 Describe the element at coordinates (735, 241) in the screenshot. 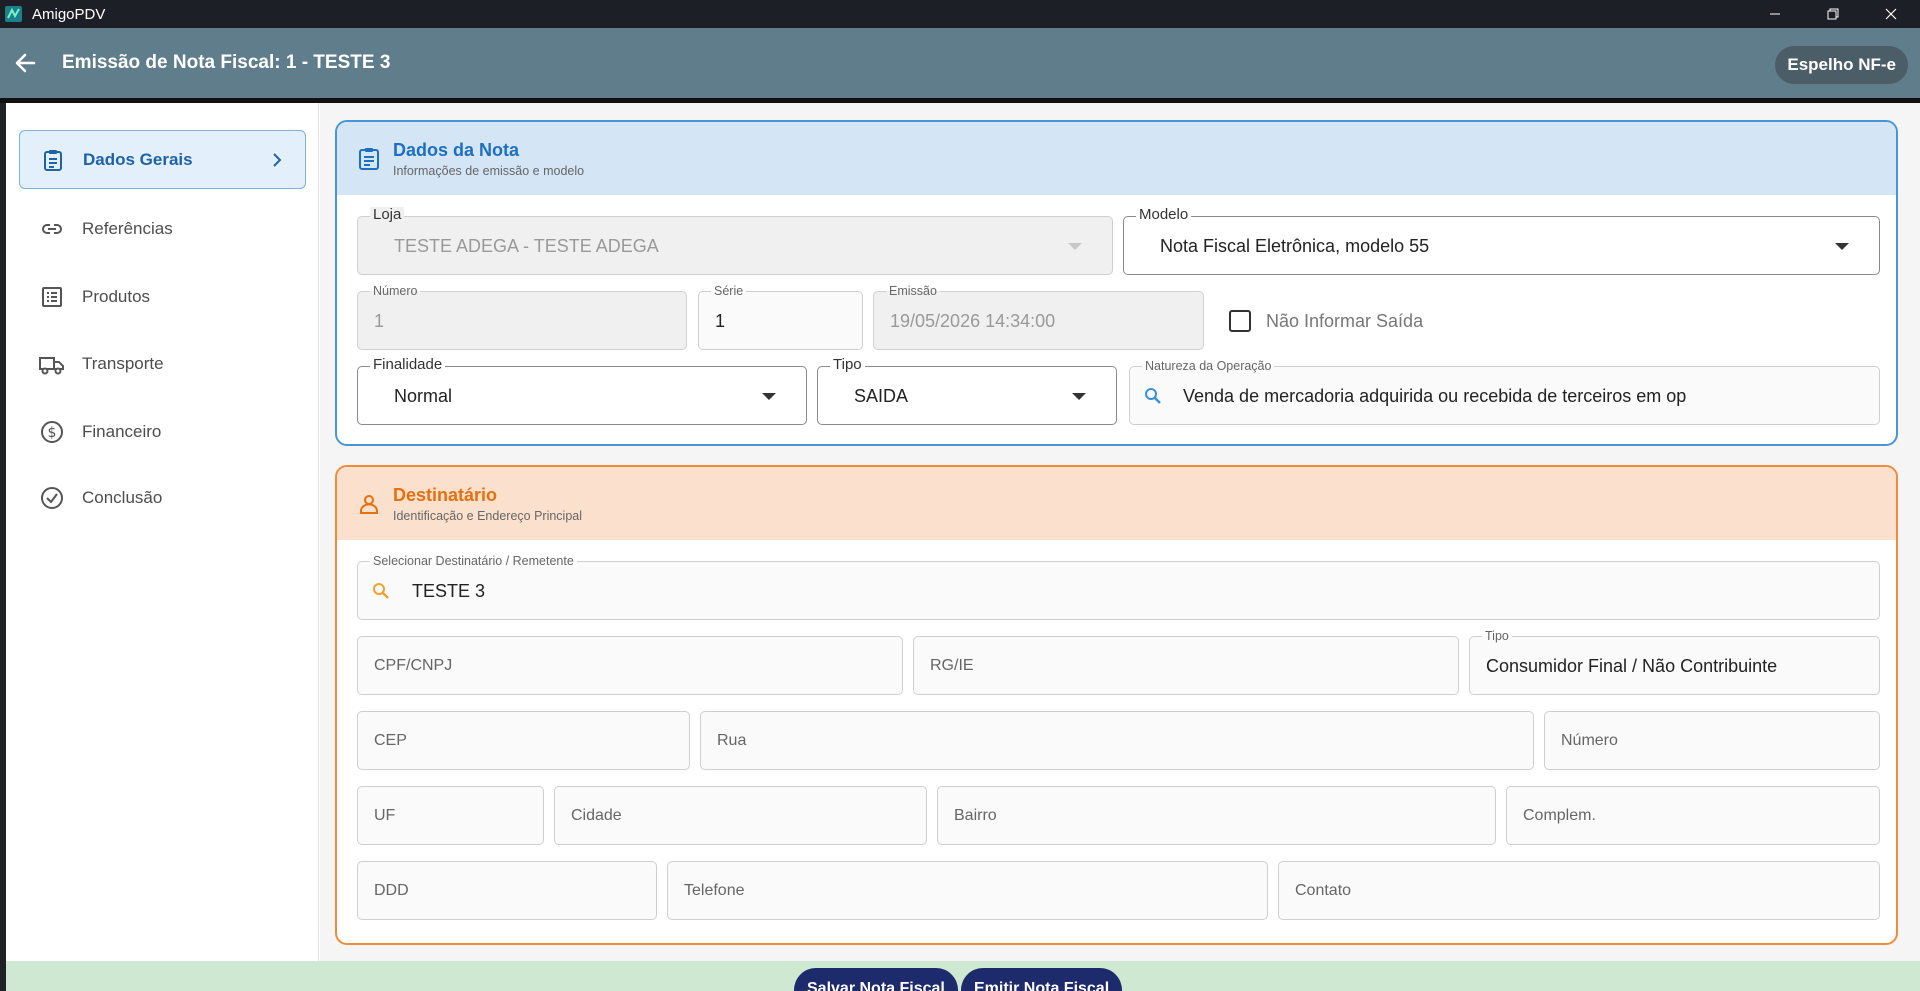

I see `loja-select: Loja TESTE ADEGA - TESTE ADEGA` at that location.